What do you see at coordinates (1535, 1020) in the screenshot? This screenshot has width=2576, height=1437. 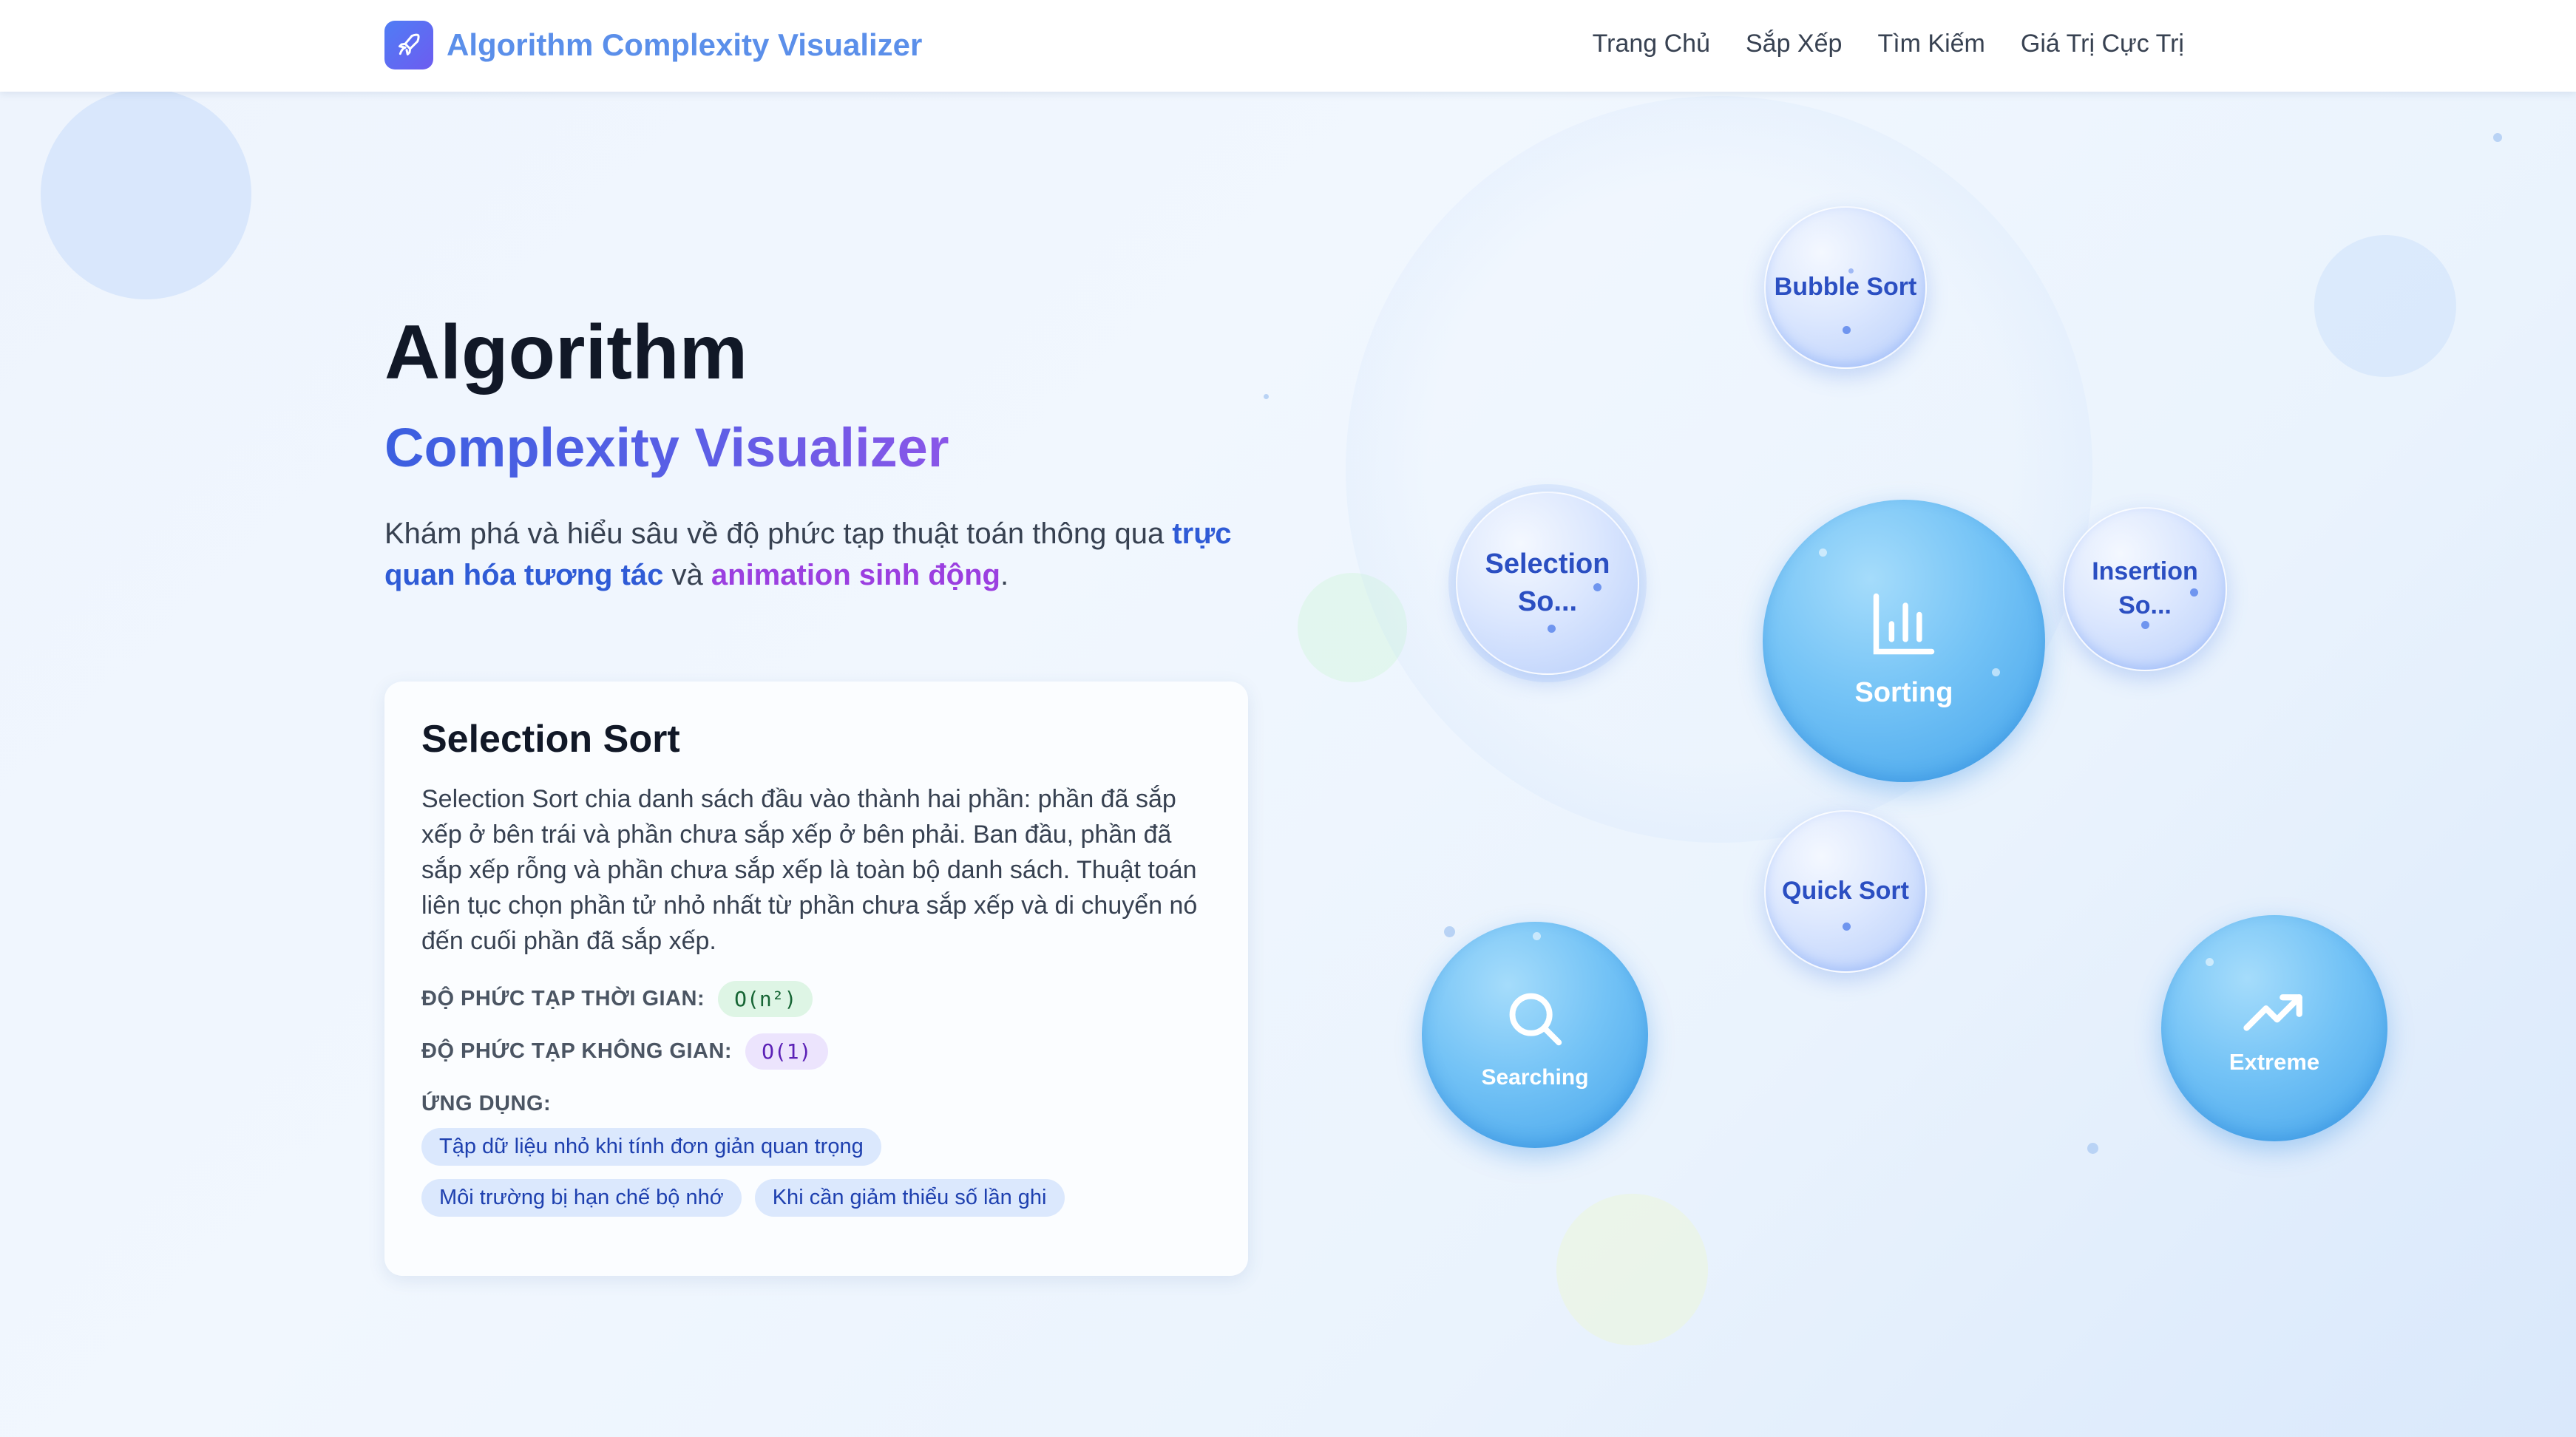 I see `search-icon` at bounding box center [1535, 1020].